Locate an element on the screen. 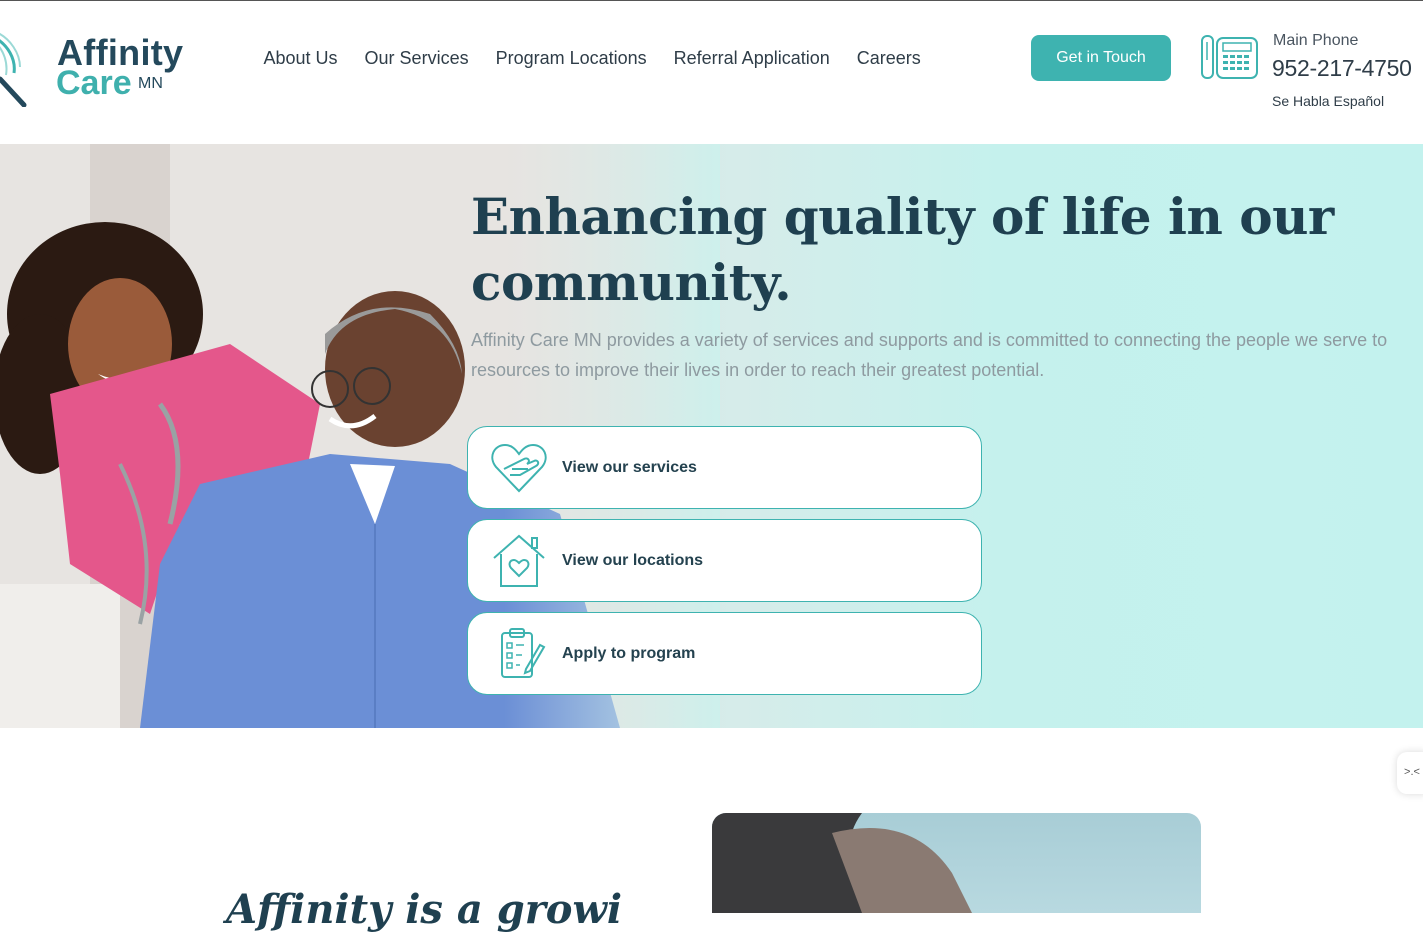 The width and height of the screenshot is (1423, 933). intro-photo is located at coordinates (956, 863).